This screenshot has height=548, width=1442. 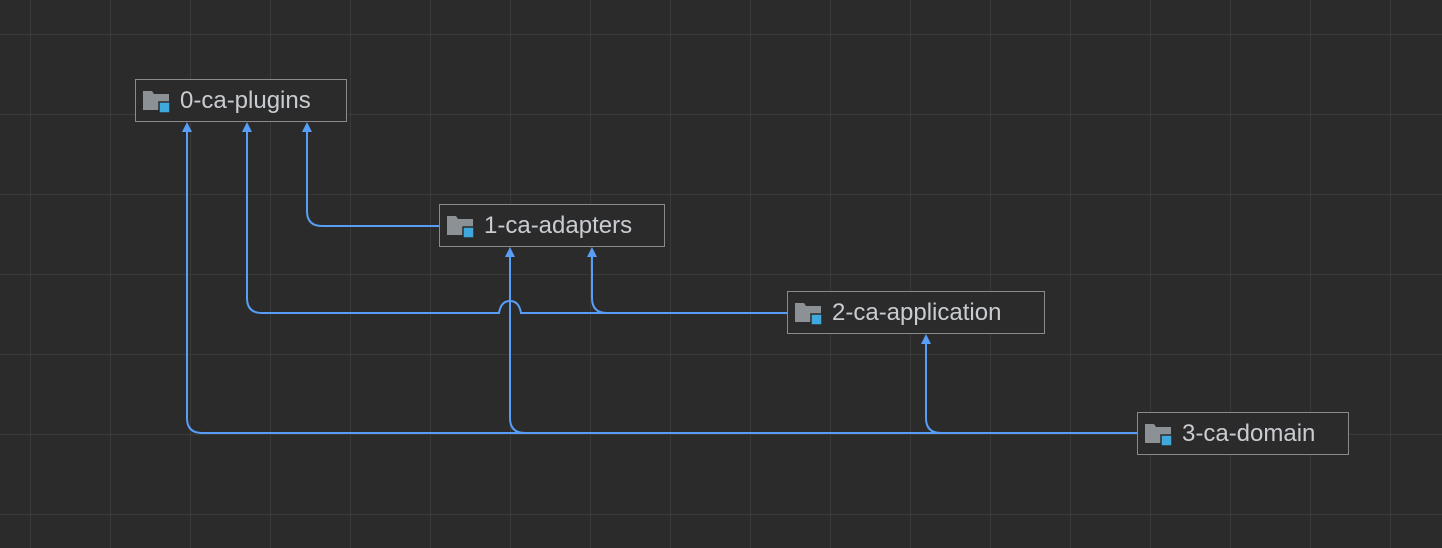 What do you see at coordinates (1249, 433) in the screenshot?
I see `node-label: 3-ca-domain` at bounding box center [1249, 433].